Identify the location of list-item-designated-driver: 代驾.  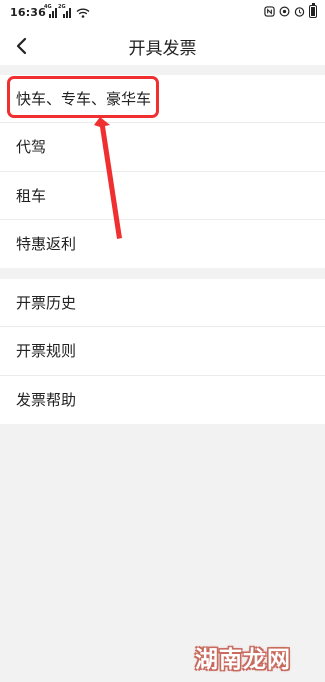
(162, 147).